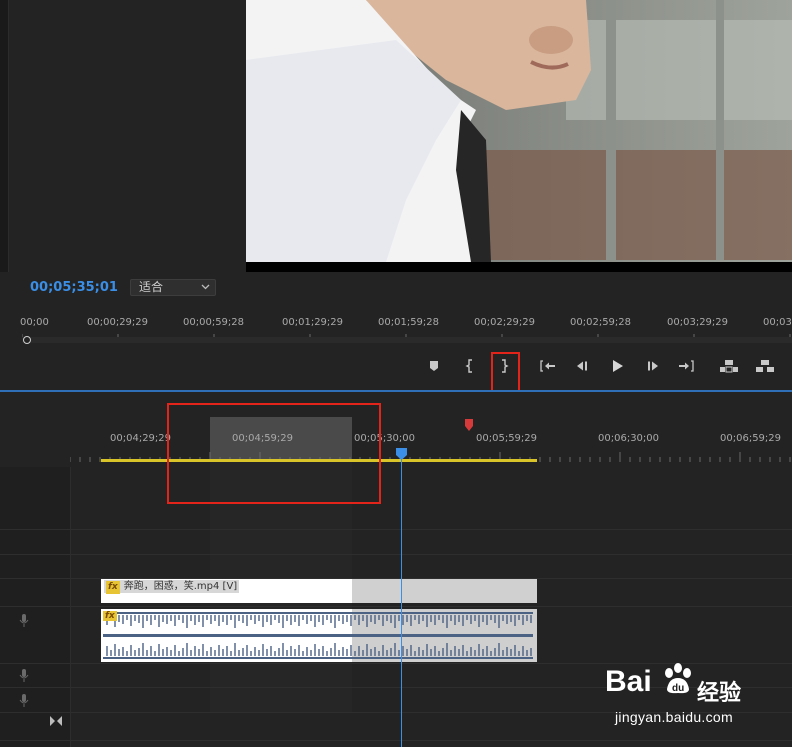 This screenshot has height=747, width=792. What do you see at coordinates (319, 591) in the screenshot?
I see `video-clip: fx 奔跑，困惑，笑.mp4 [V]` at bounding box center [319, 591].